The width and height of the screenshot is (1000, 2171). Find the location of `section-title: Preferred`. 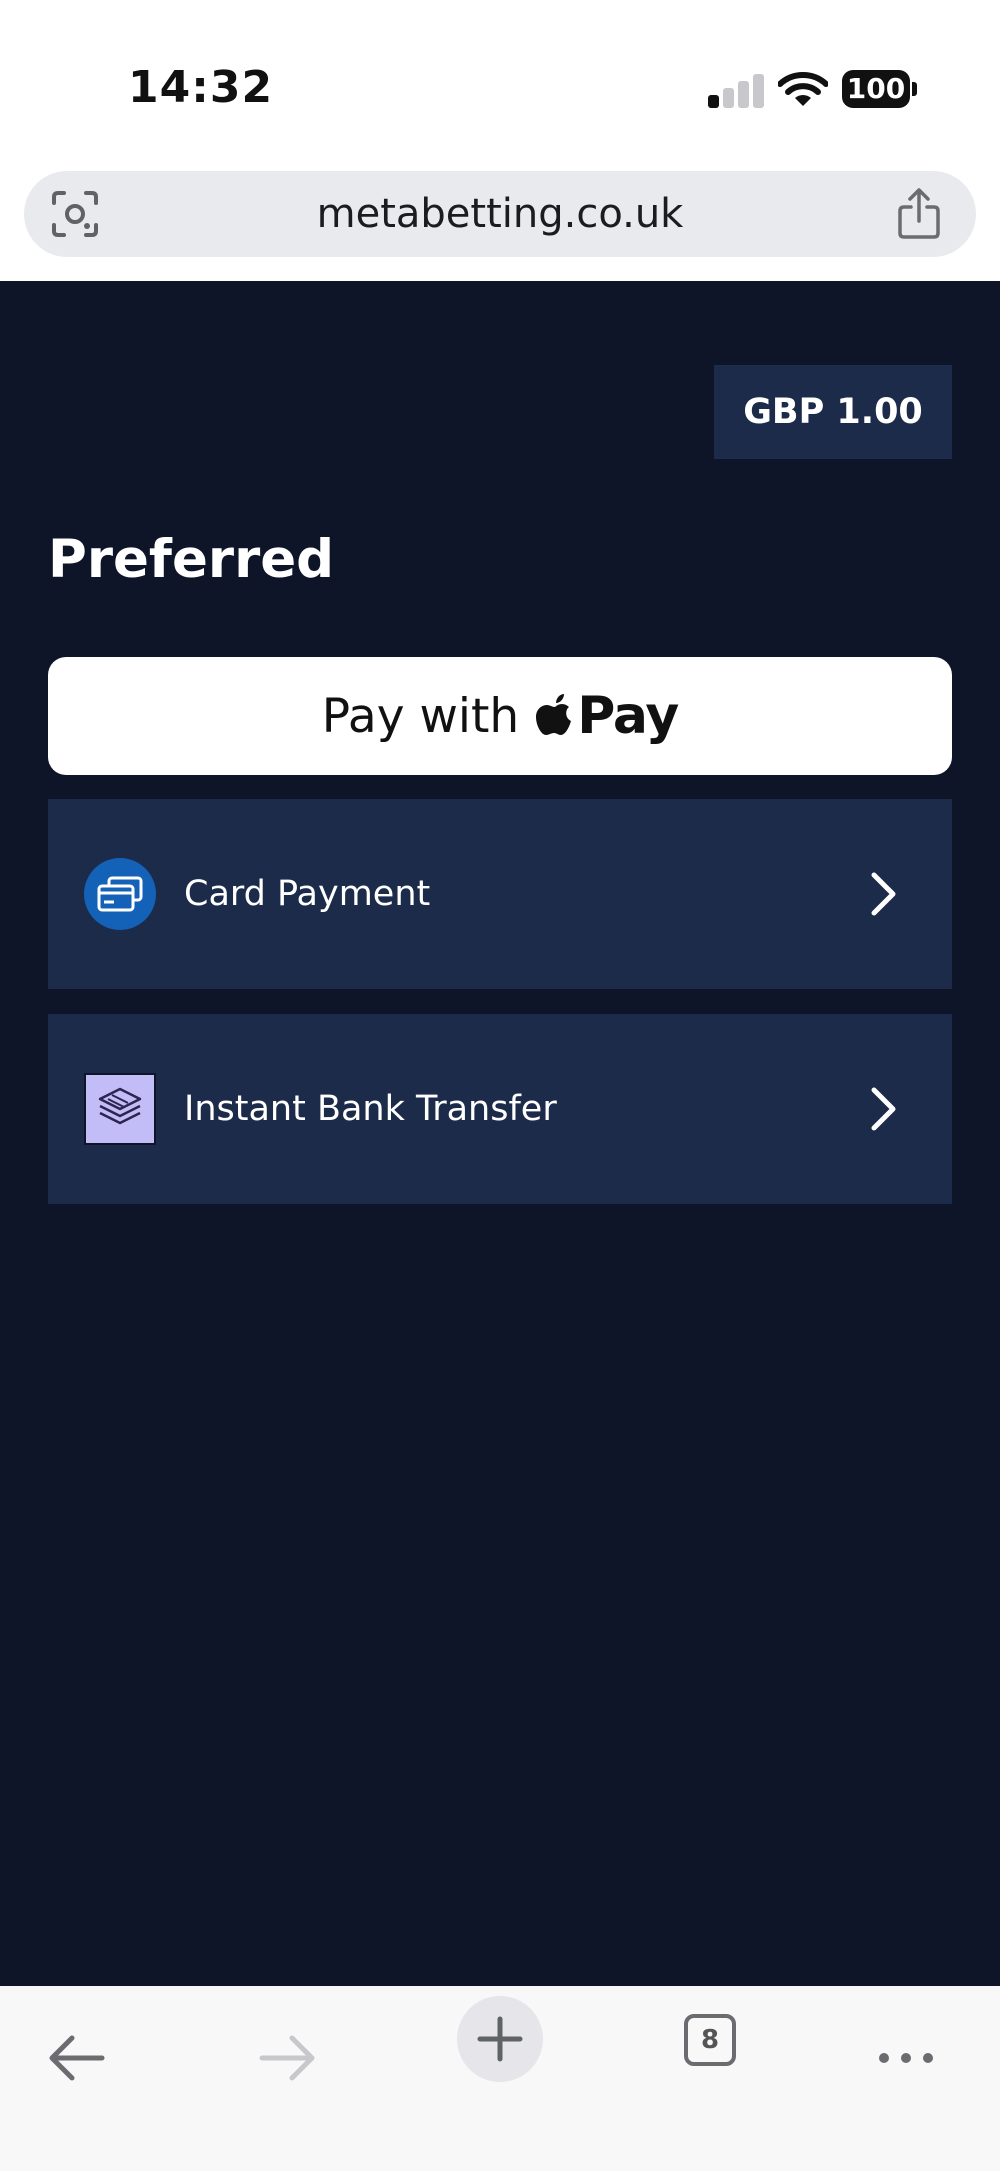

section-title: Preferred is located at coordinates (191, 559).